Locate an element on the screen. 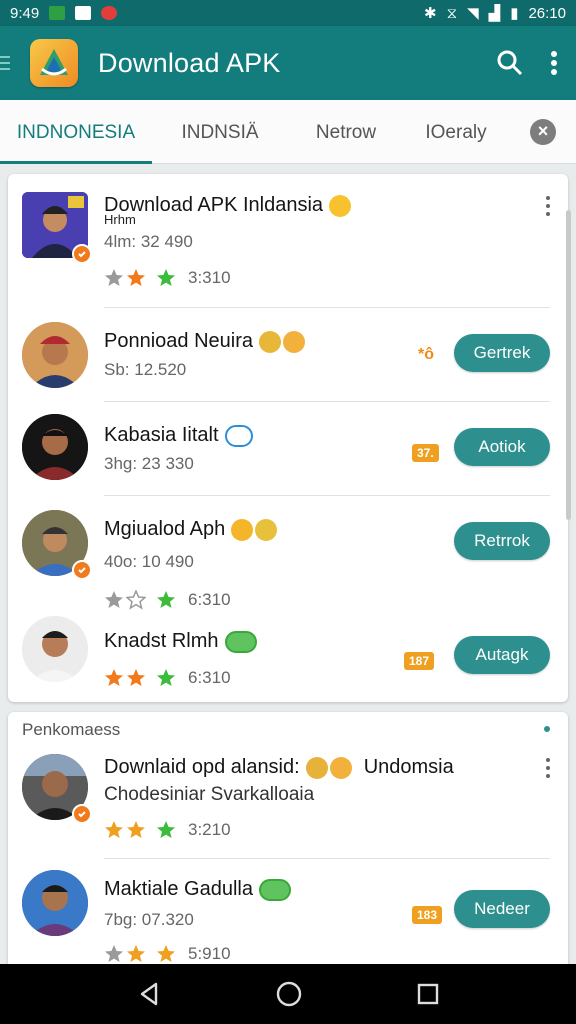 Image resolution: width=576 pixels, height=1024 pixels. recents-icon is located at coordinates (428, 994).